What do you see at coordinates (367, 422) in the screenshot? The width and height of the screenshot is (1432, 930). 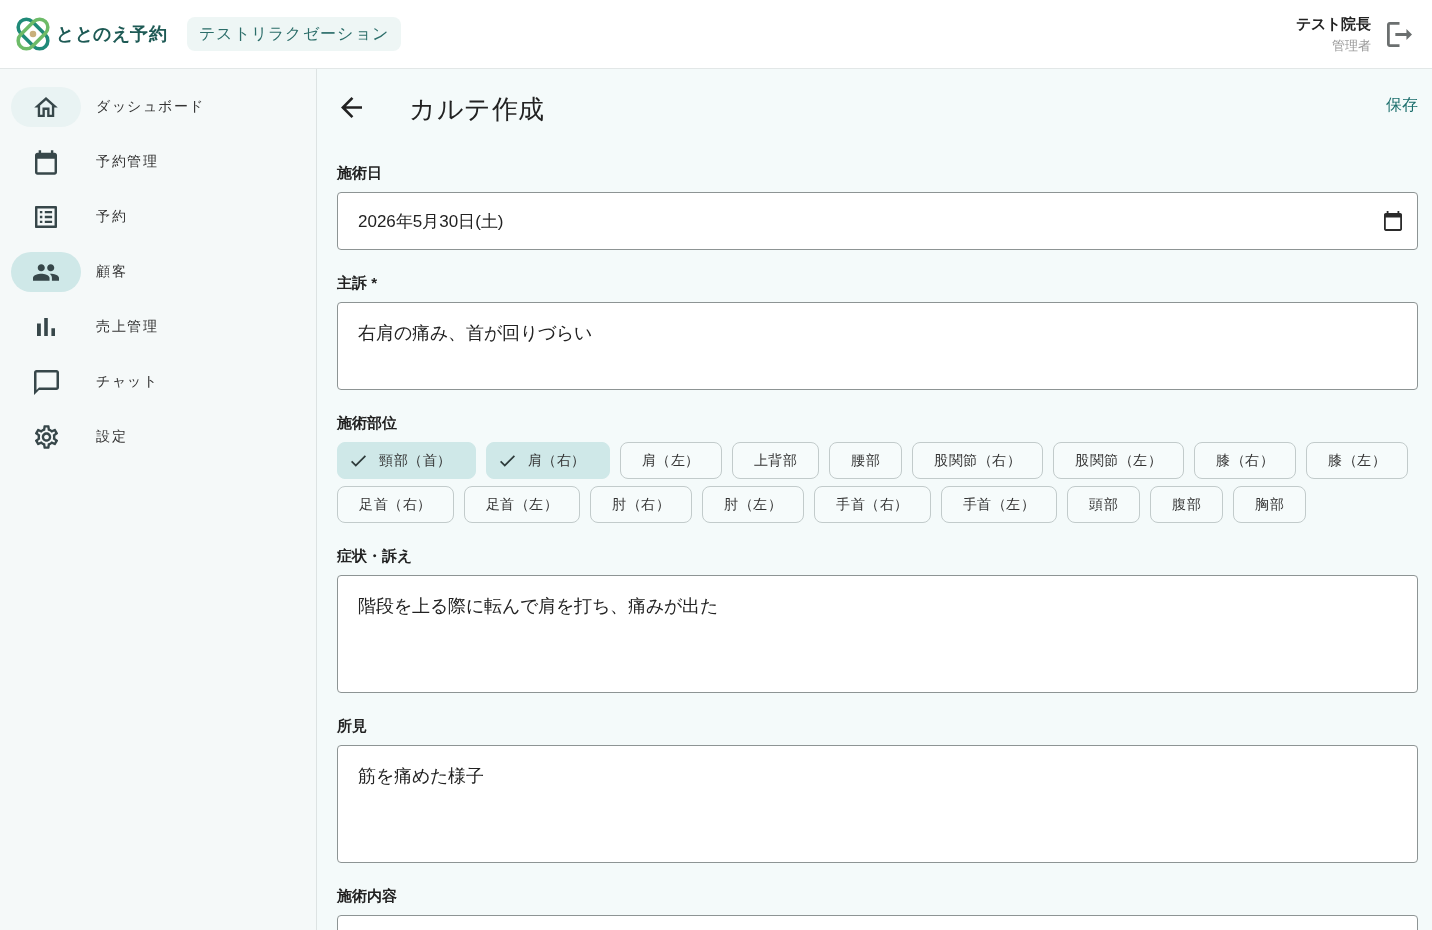 I see `field-label: 施術部位` at bounding box center [367, 422].